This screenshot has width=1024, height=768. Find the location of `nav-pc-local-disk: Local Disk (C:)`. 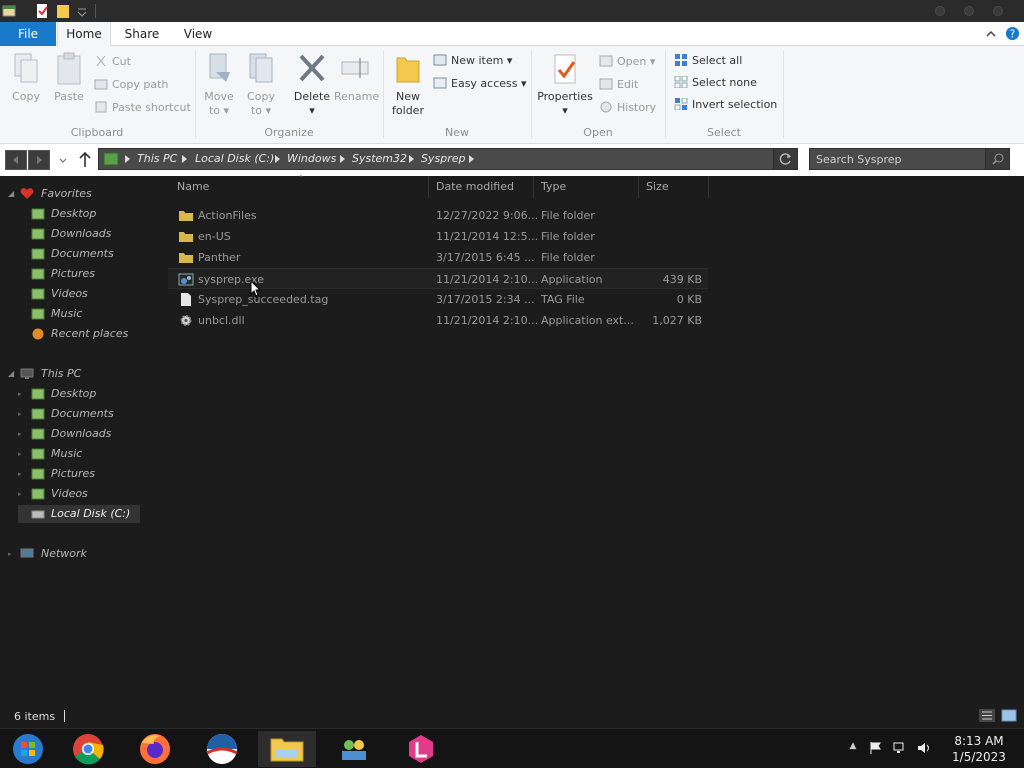

nav-pc-local-disk: Local Disk (C:) is located at coordinates (79, 514).